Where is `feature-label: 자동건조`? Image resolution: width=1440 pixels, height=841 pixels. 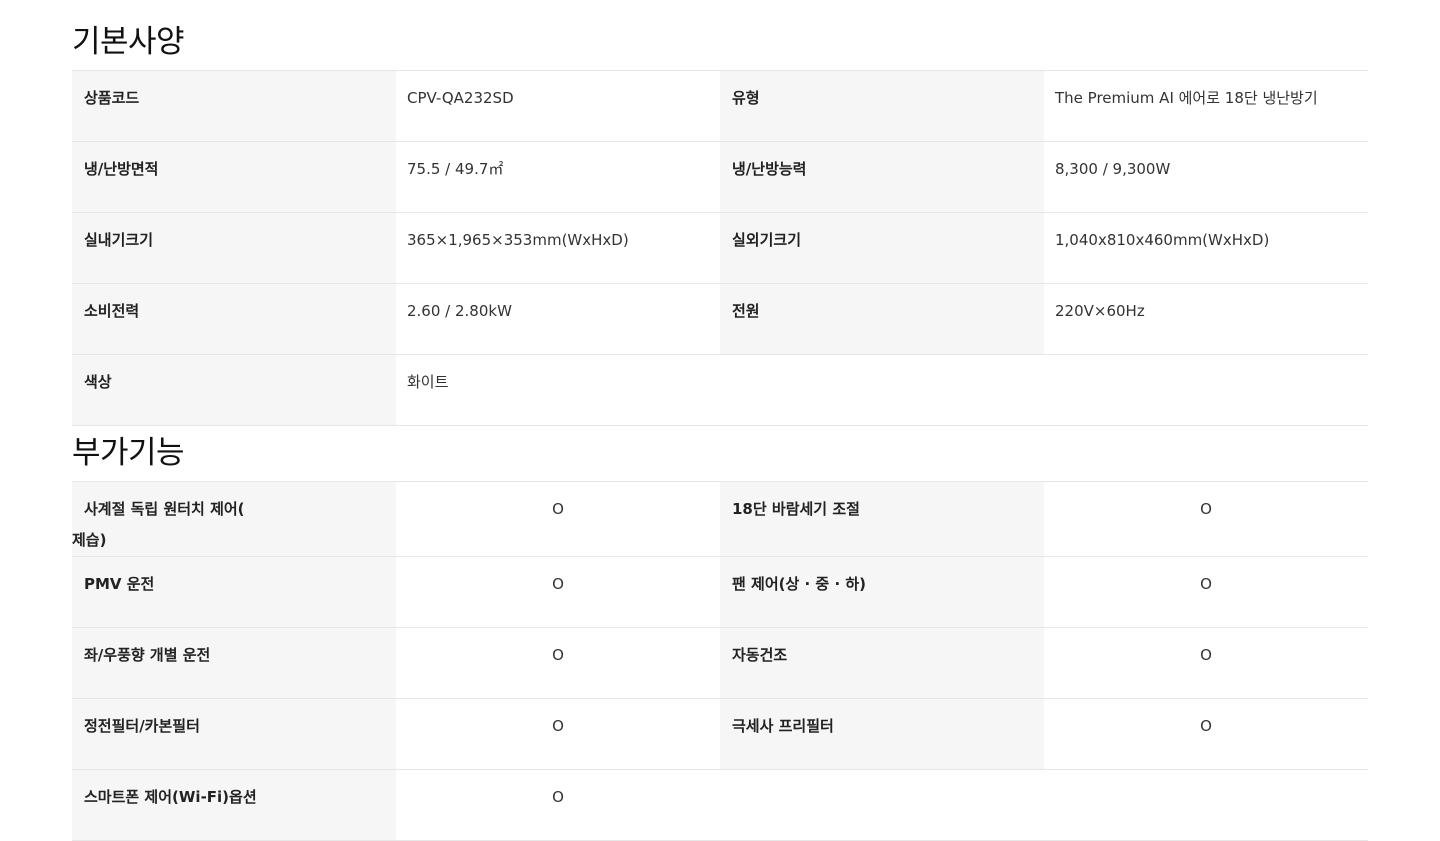
feature-label: 자동건조 is located at coordinates (882, 663).